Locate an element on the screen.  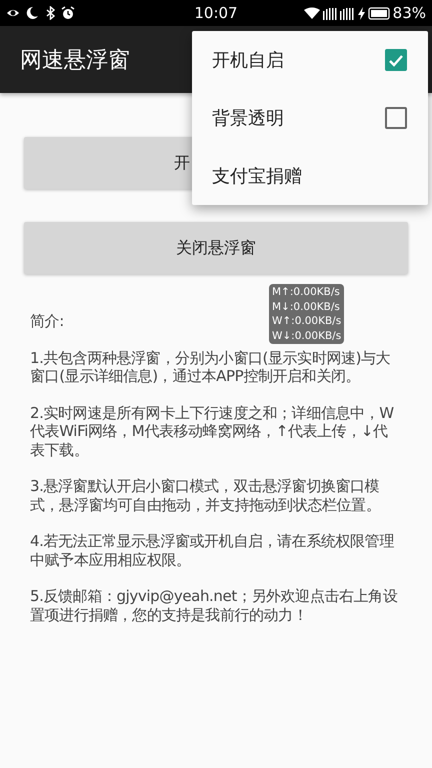
intro-paragraph: 5.反馈邮箱：gjyvip@yeah.net；另外欢迎点击右上角设置项进行捐赠，您的支持是我前行的动力！ is located at coordinates (214, 605).